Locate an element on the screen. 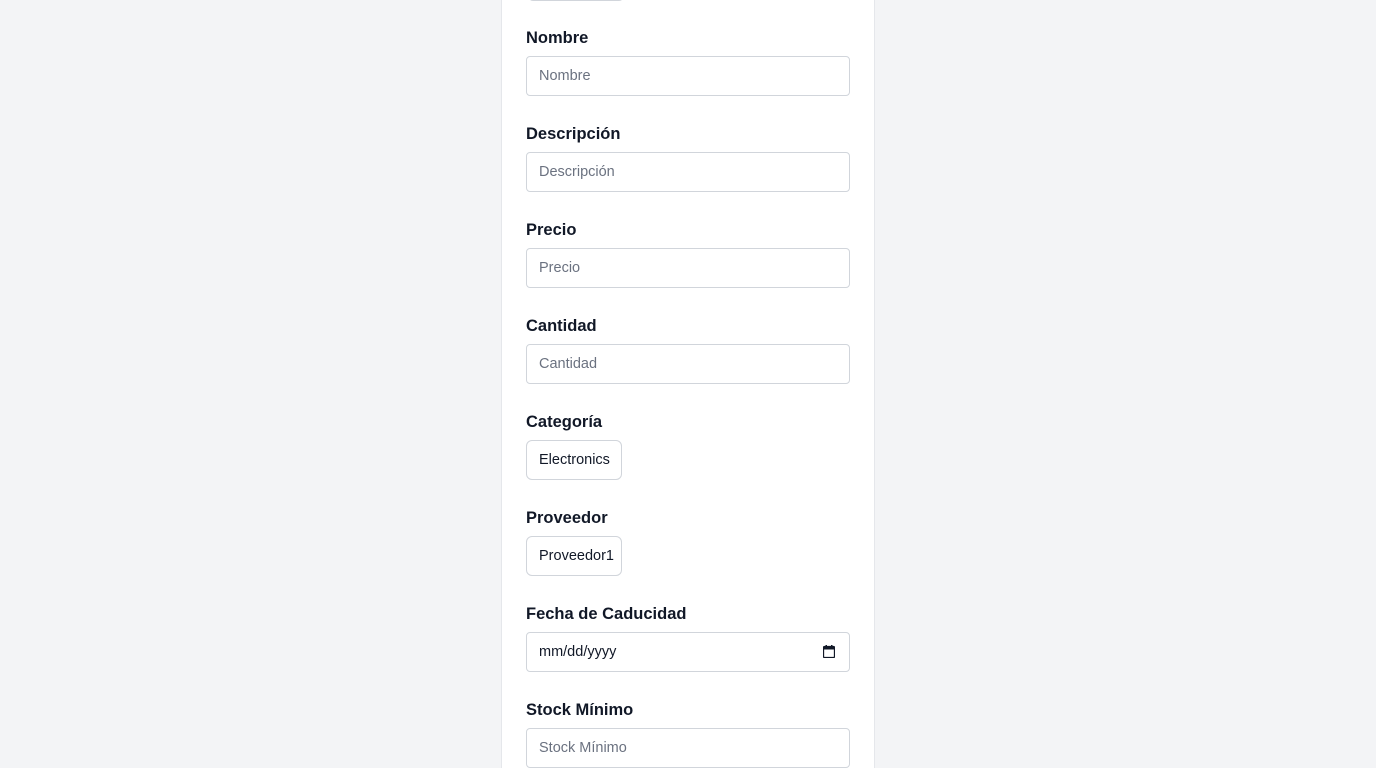 The height and width of the screenshot is (768, 1376). nombre-label: Nombre is located at coordinates (557, 38).